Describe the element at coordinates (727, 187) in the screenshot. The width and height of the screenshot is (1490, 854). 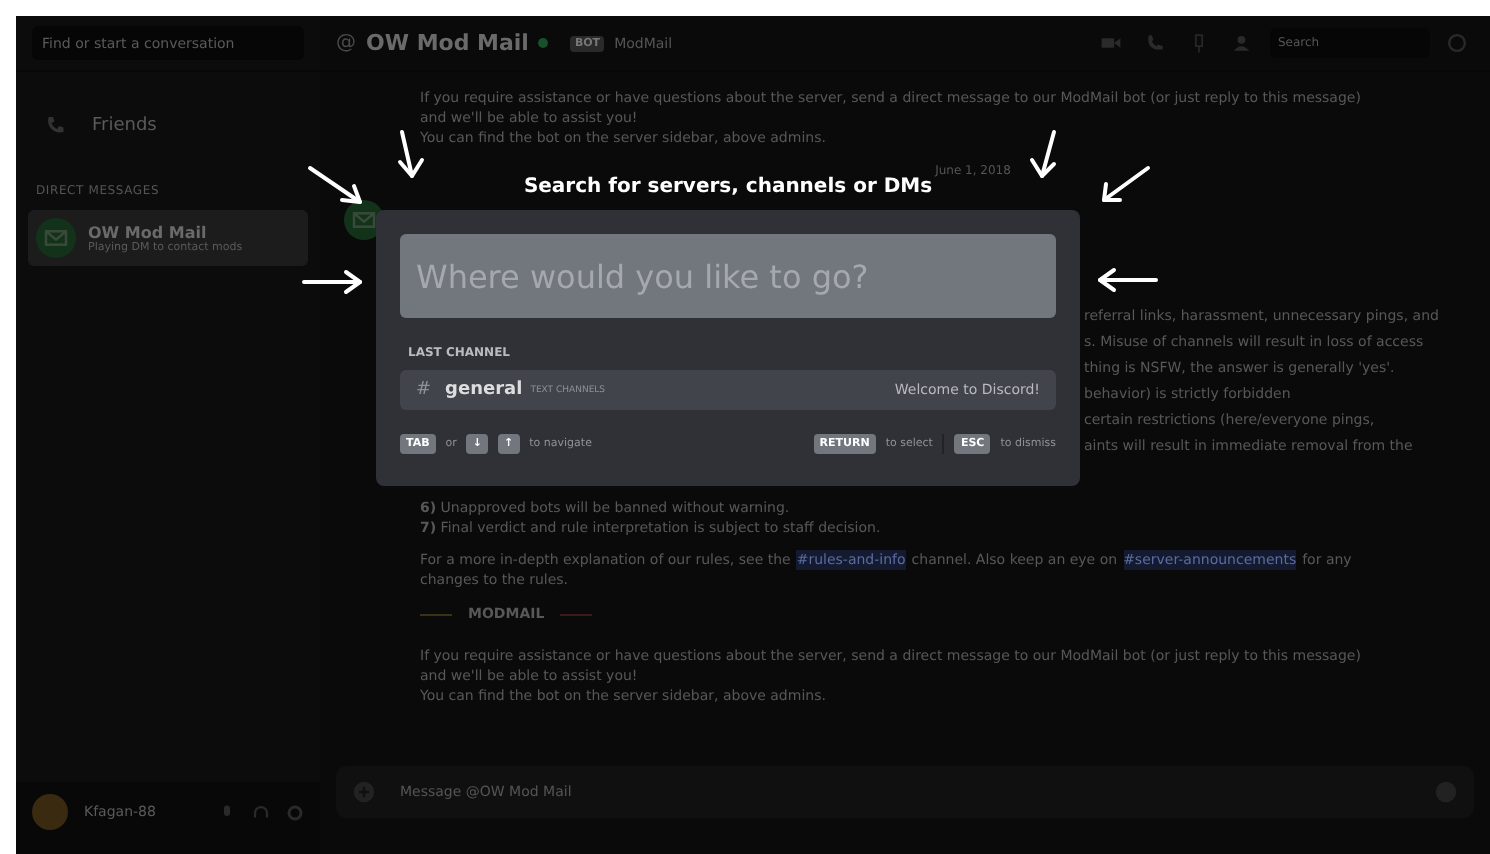
I see `switcher-title: Search for servers, channels or DMs` at that location.